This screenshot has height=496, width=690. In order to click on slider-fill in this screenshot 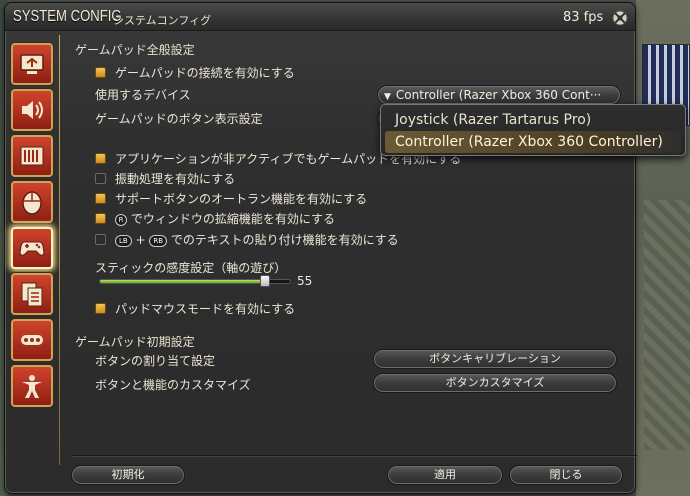, I will do `click(182, 281)`.